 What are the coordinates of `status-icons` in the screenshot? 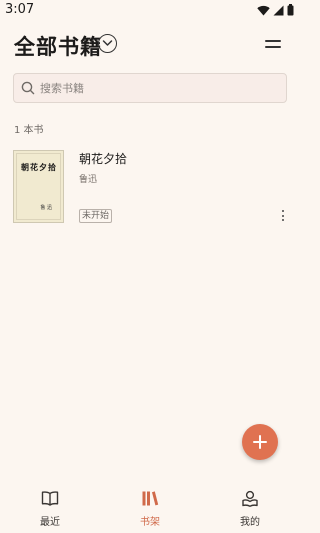 It's located at (275, 10).